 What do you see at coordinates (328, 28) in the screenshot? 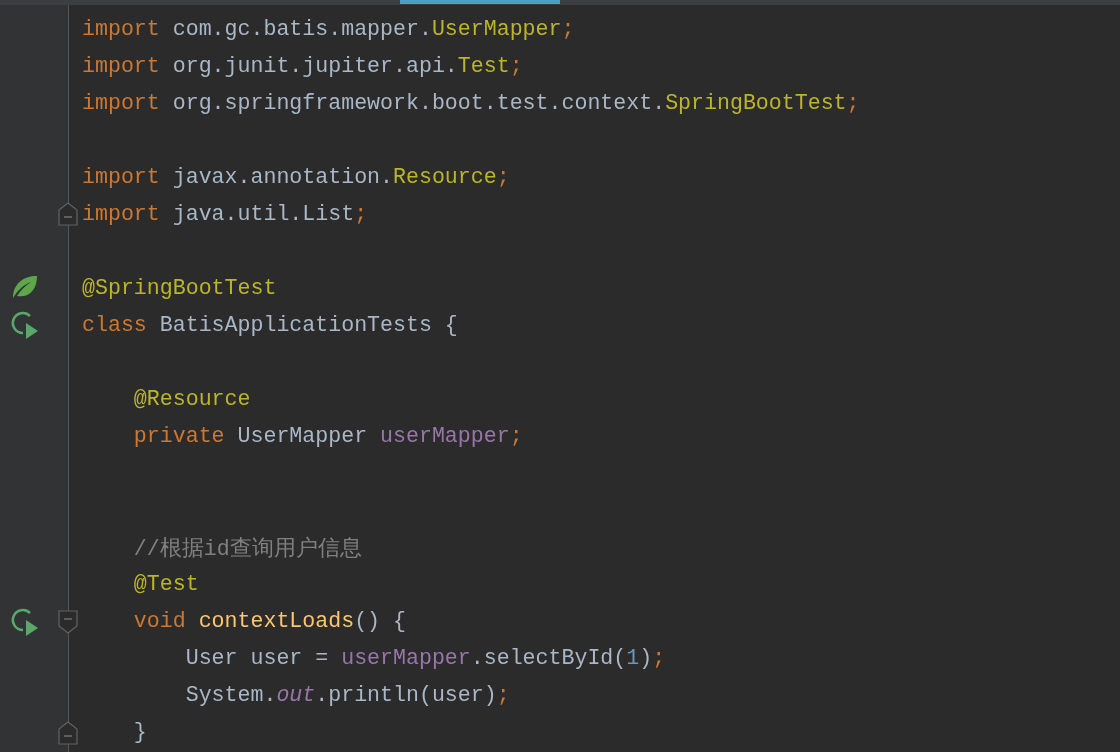
I see `code-line: import com.gc.batis.mapper.UserMapper;` at bounding box center [328, 28].